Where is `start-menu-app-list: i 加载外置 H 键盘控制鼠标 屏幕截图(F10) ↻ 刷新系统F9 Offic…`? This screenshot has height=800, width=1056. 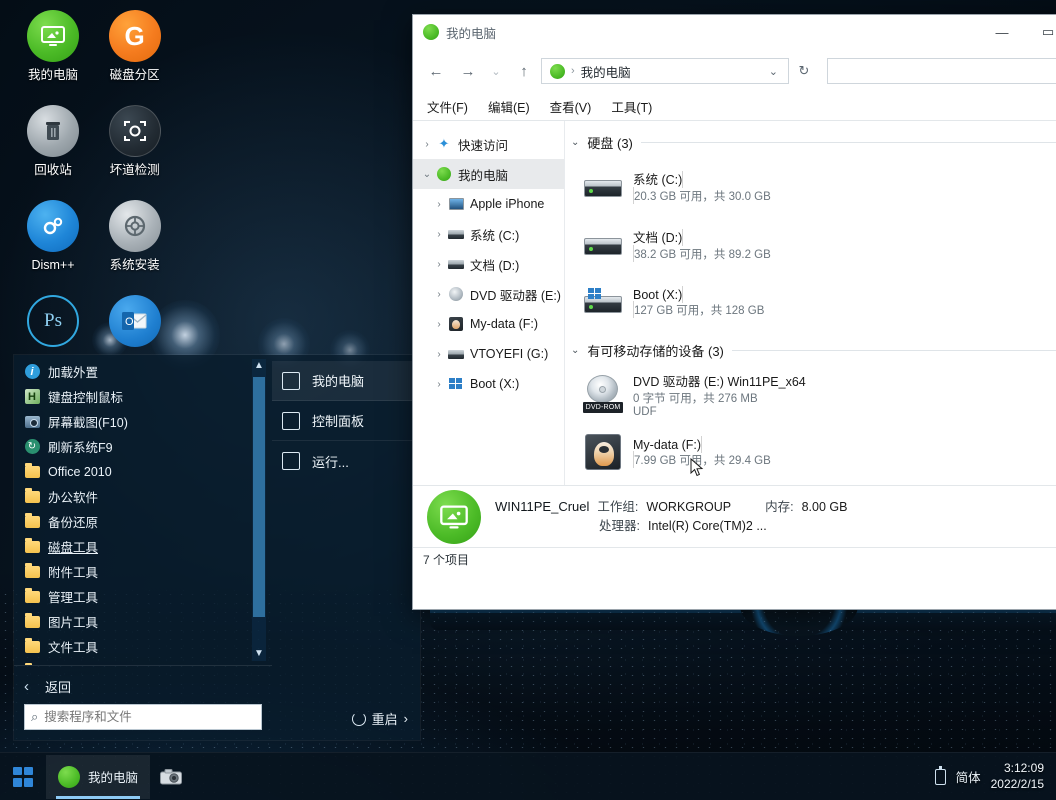 start-menu-app-list: i 加载外置 H 键盘控制鼠标 屏幕截图(F10) ↻ 刷新系统F9 Offic… is located at coordinates (143, 510).